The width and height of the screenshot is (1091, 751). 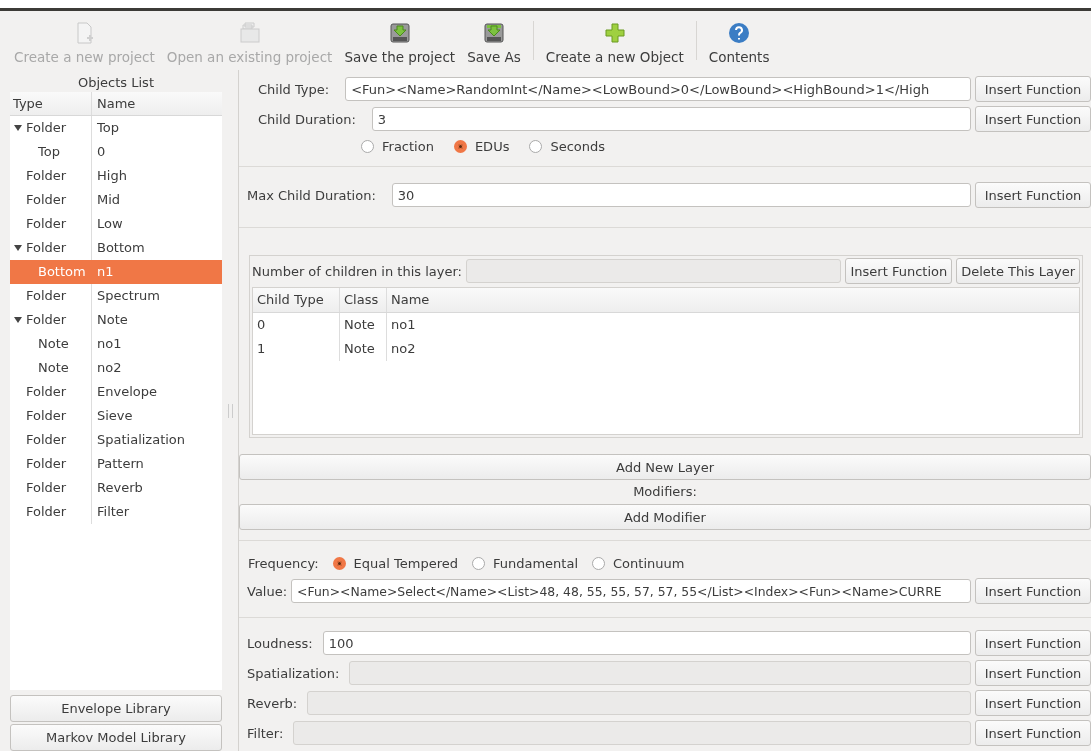 What do you see at coordinates (524, 563) in the screenshot?
I see `radio-button: Fundamental` at bounding box center [524, 563].